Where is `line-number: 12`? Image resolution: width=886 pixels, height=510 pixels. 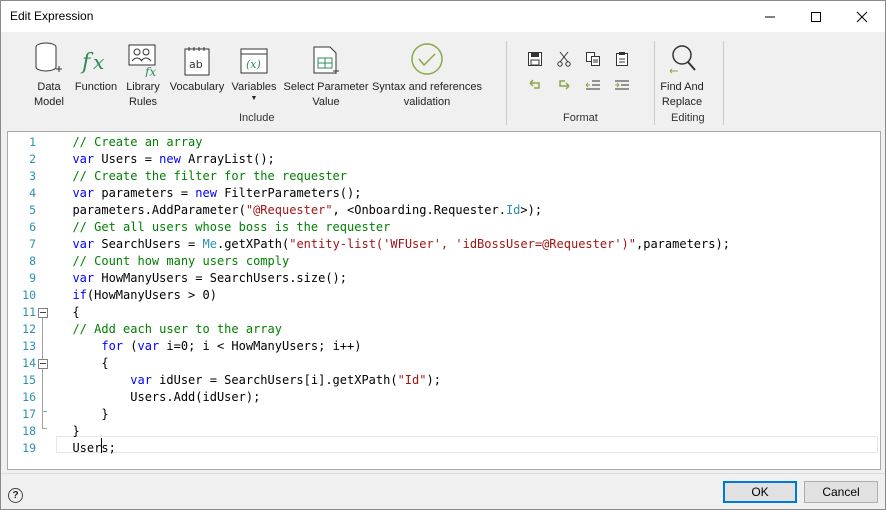 line-number: 12 is located at coordinates (29, 329).